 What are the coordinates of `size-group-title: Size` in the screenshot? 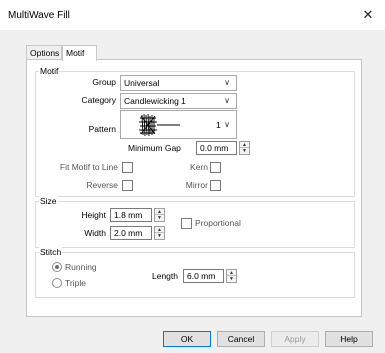 It's located at (48, 201).